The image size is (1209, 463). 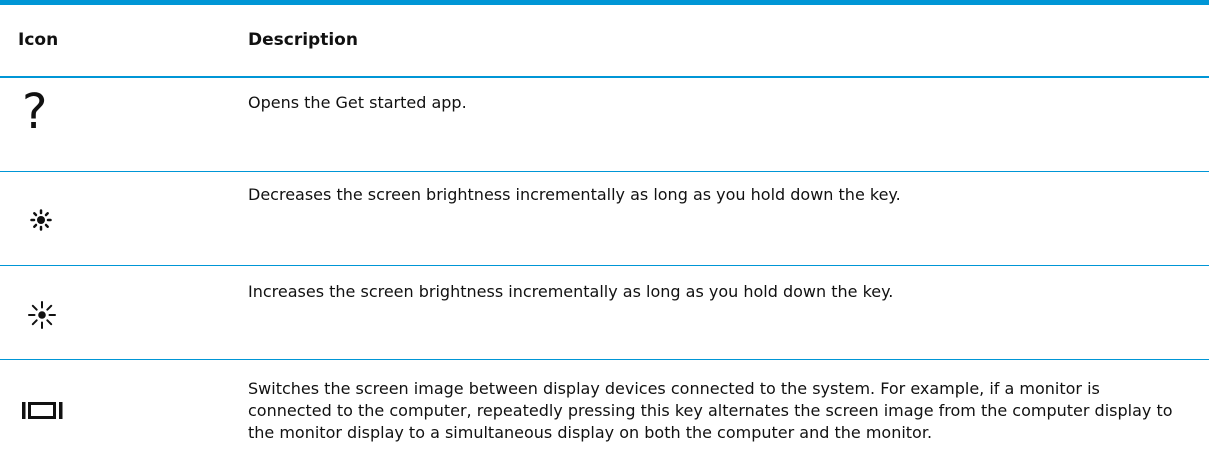 I want to click on icon-cell: ?, so click(x=123, y=124).